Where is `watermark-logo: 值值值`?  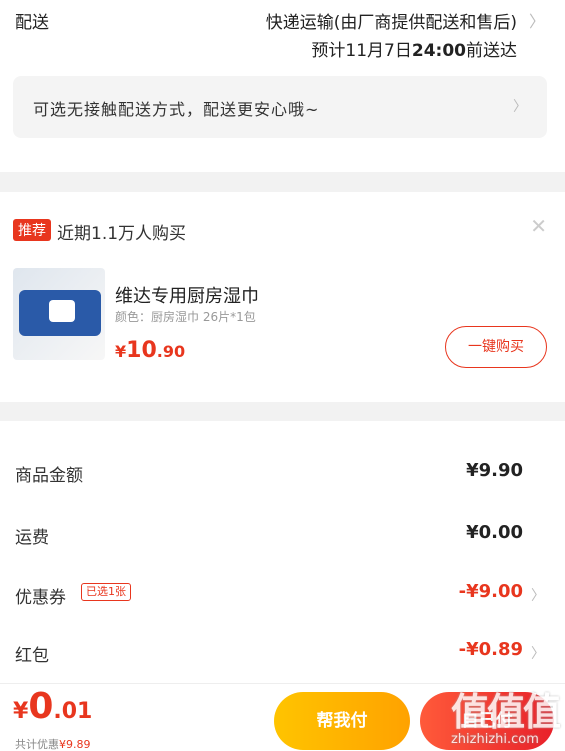
watermark-logo: 值值值 is located at coordinates (505, 712).